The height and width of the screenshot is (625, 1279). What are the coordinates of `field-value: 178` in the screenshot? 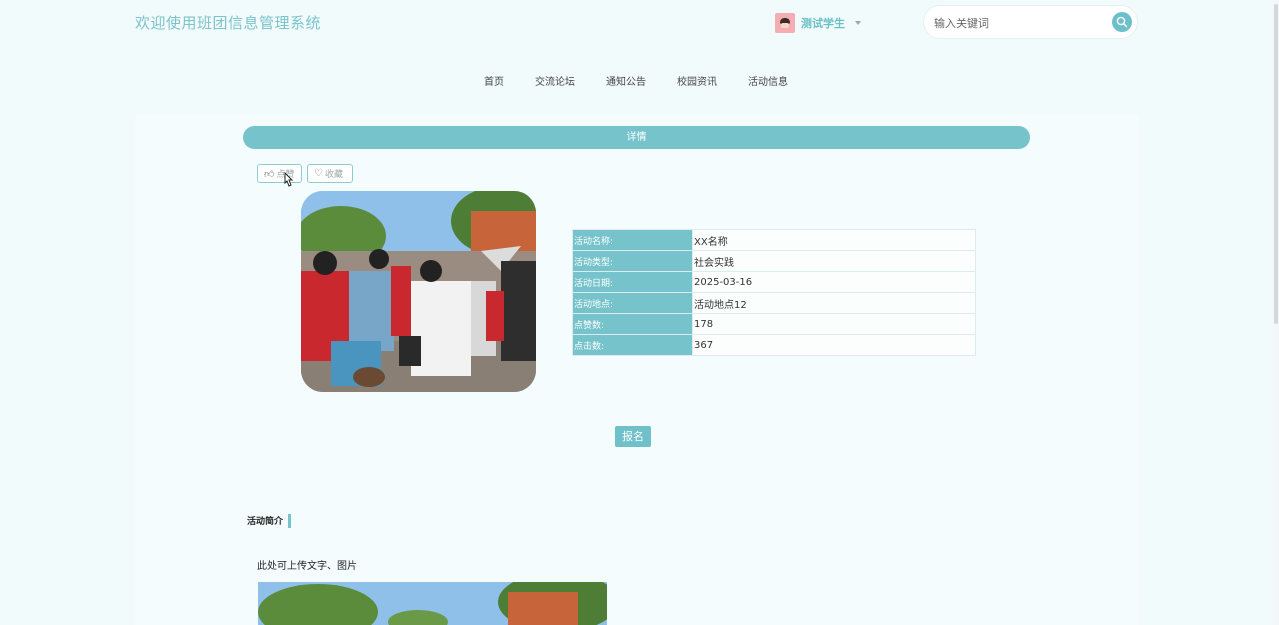 It's located at (834, 324).